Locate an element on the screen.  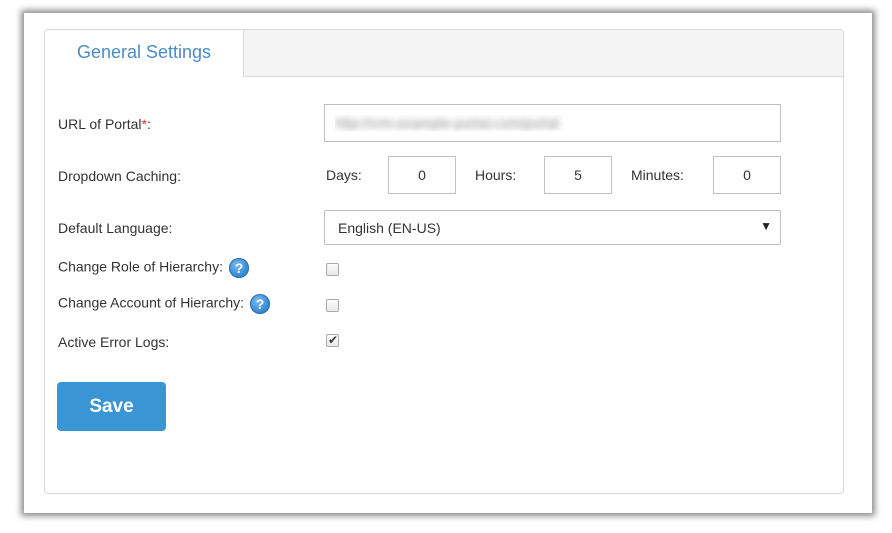
default-language-value: English (EN-US) is located at coordinates (389, 228).